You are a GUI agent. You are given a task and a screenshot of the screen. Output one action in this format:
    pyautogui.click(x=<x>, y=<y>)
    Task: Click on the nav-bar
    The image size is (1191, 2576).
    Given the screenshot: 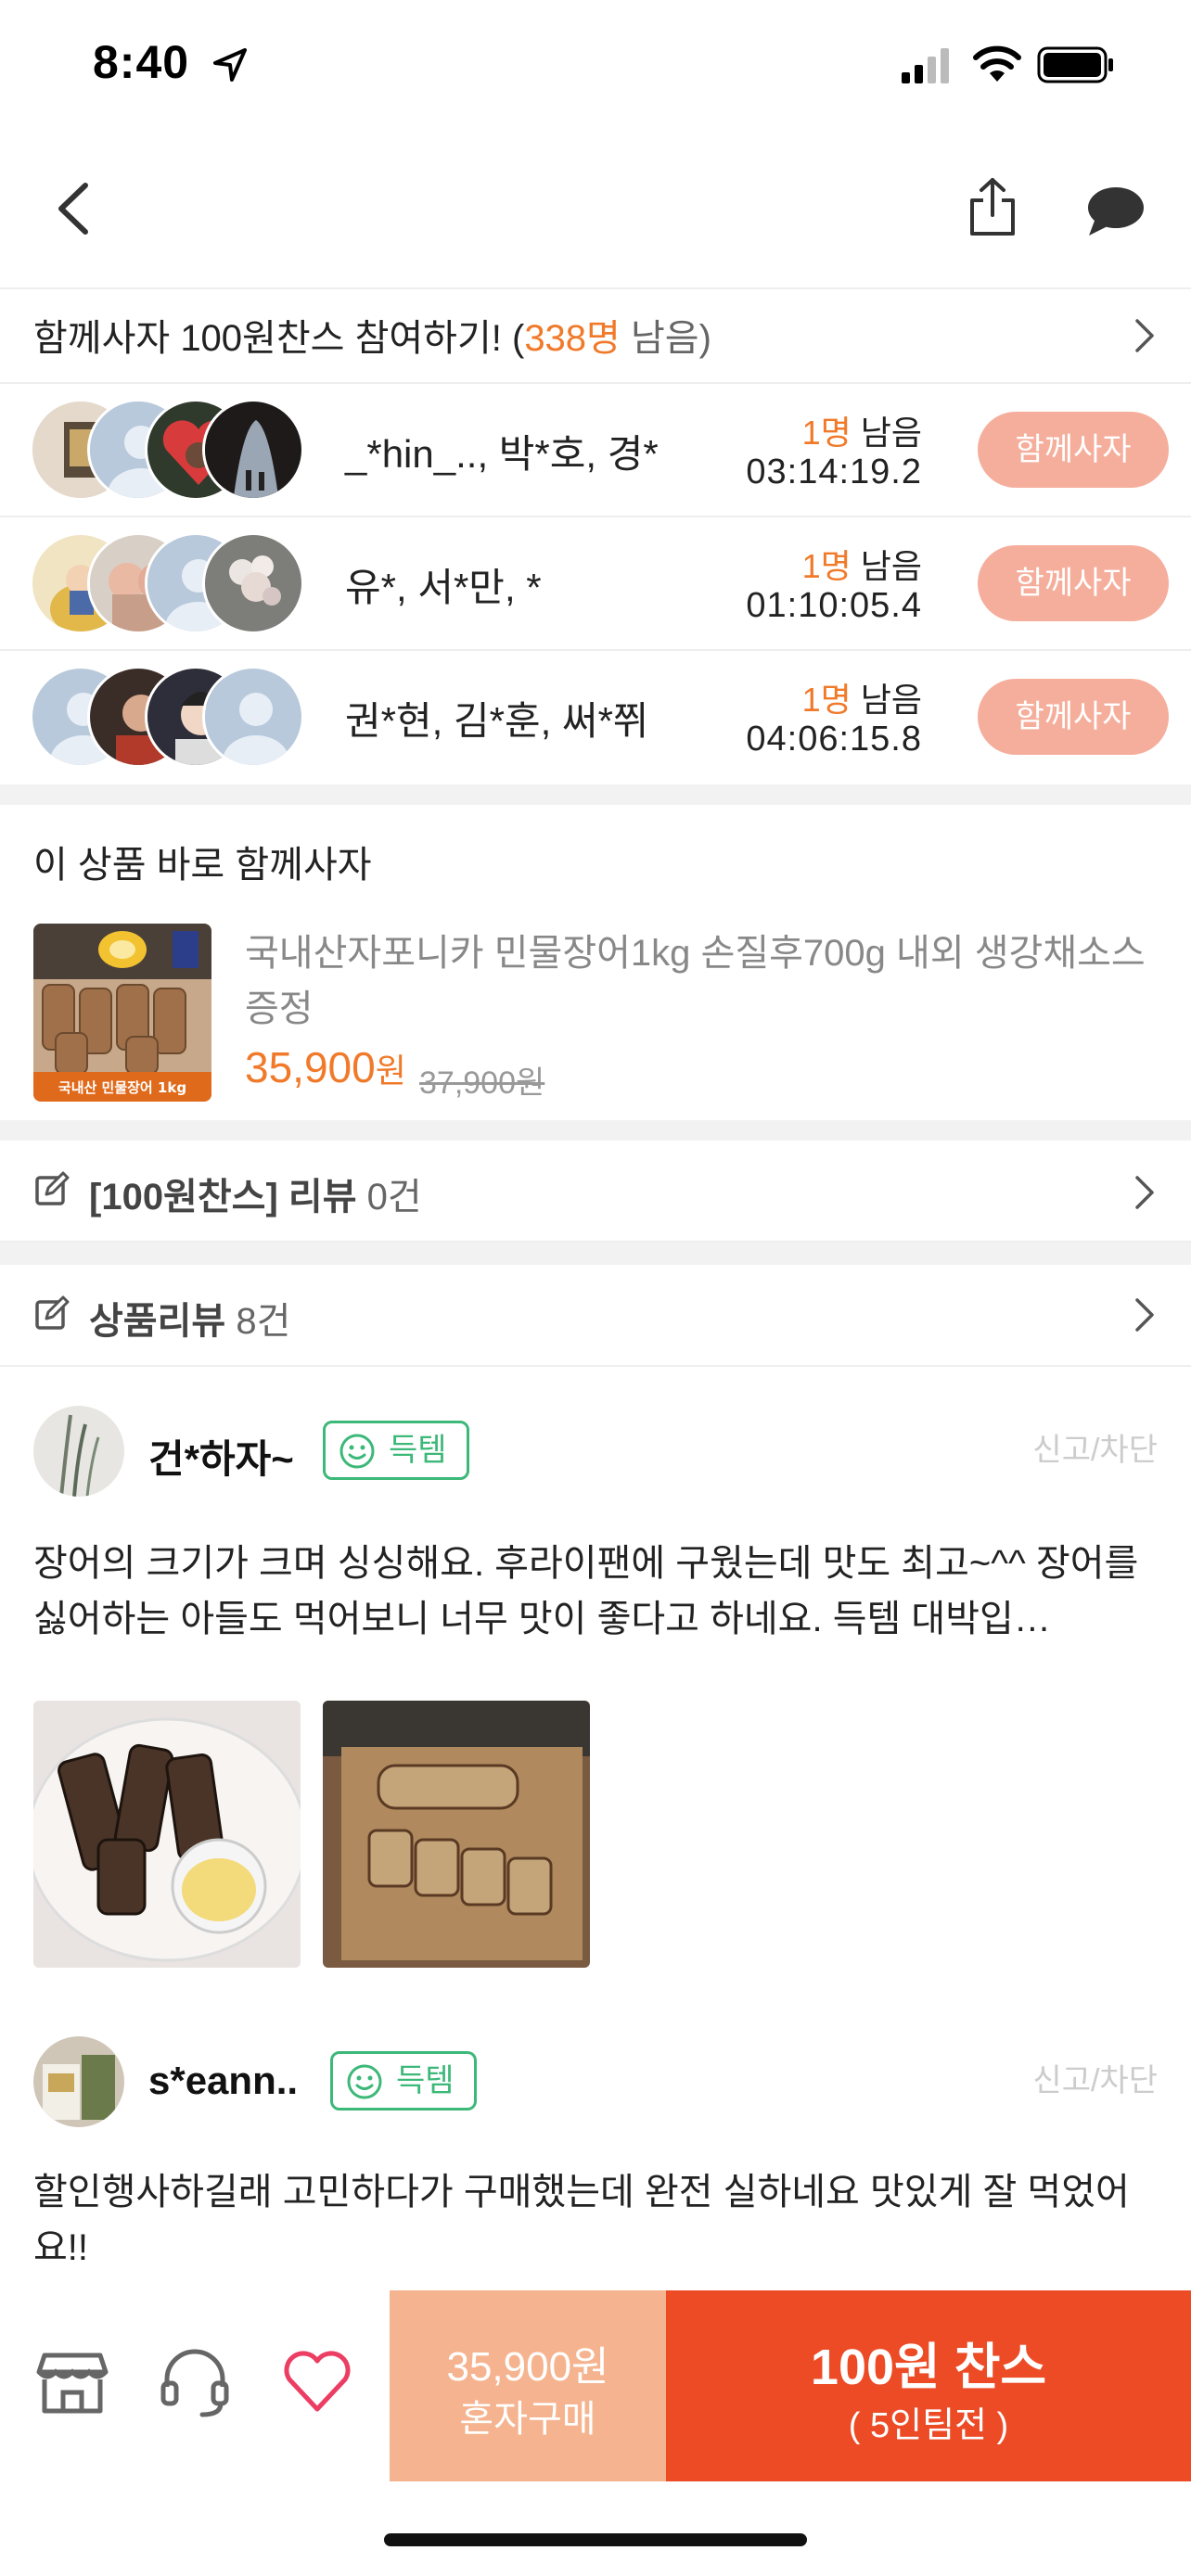 What is the action you would take?
    pyautogui.click(x=595, y=209)
    